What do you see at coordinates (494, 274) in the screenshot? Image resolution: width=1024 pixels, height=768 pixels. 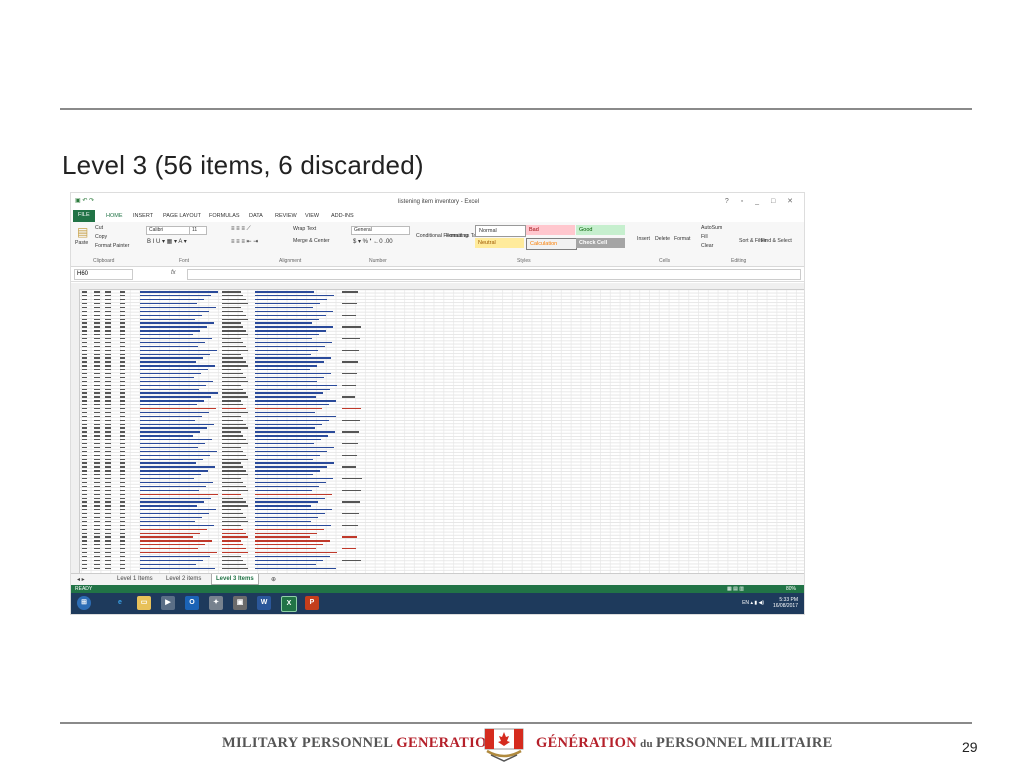 I see `formula-input` at bounding box center [494, 274].